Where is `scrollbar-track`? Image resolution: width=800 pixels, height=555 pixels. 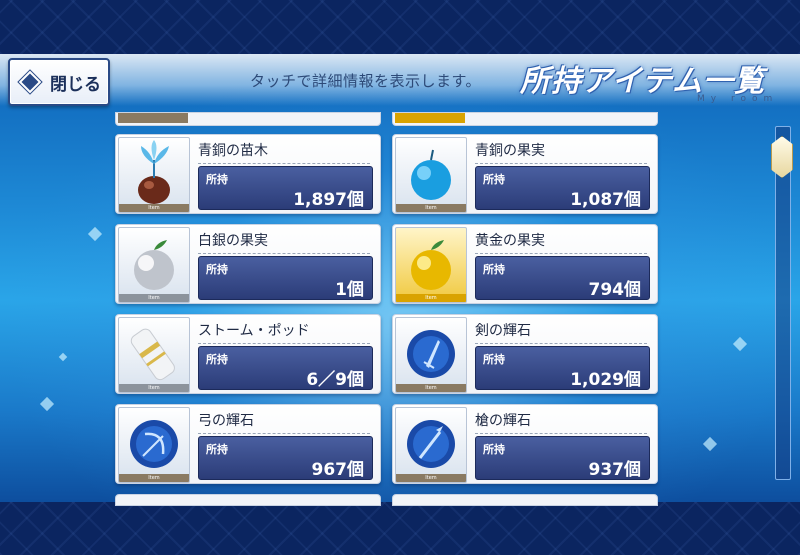 scrollbar-track is located at coordinates (783, 303).